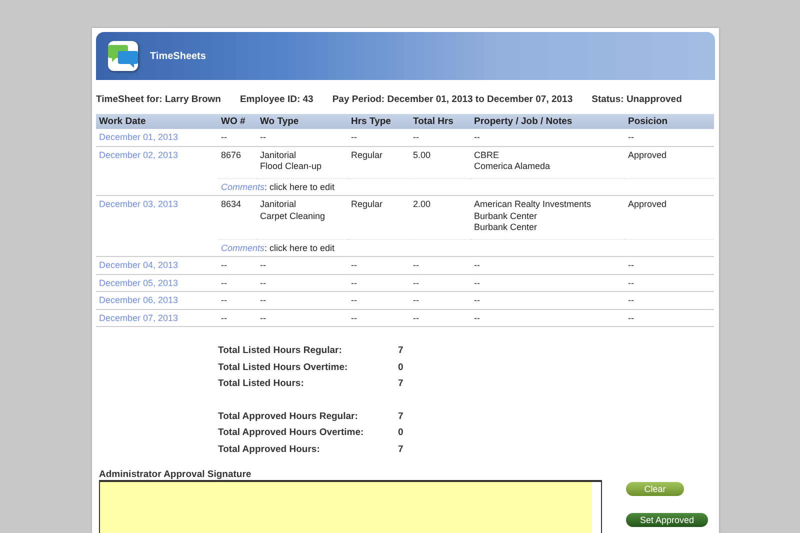  What do you see at coordinates (379, 121) in the screenshot?
I see `column-header: Hrs Type` at bounding box center [379, 121].